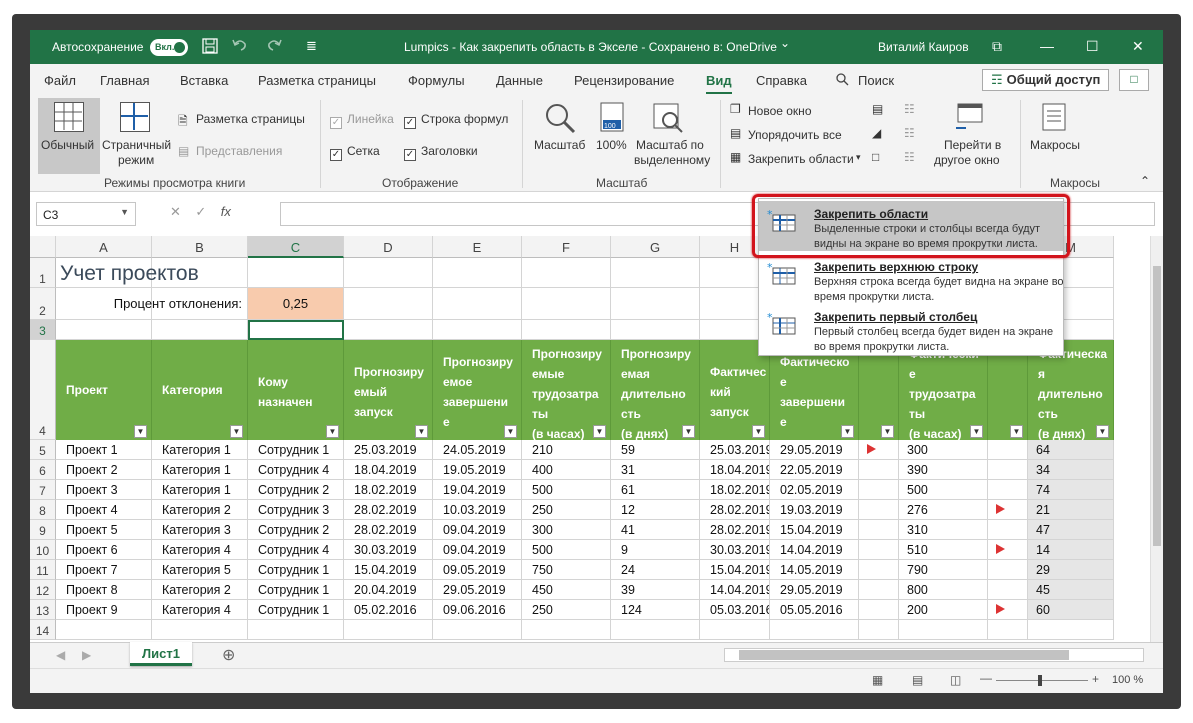  What do you see at coordinates (655, 590) in the screenshot?
I see `table-cell: 39` at bounding box center [655, 590].